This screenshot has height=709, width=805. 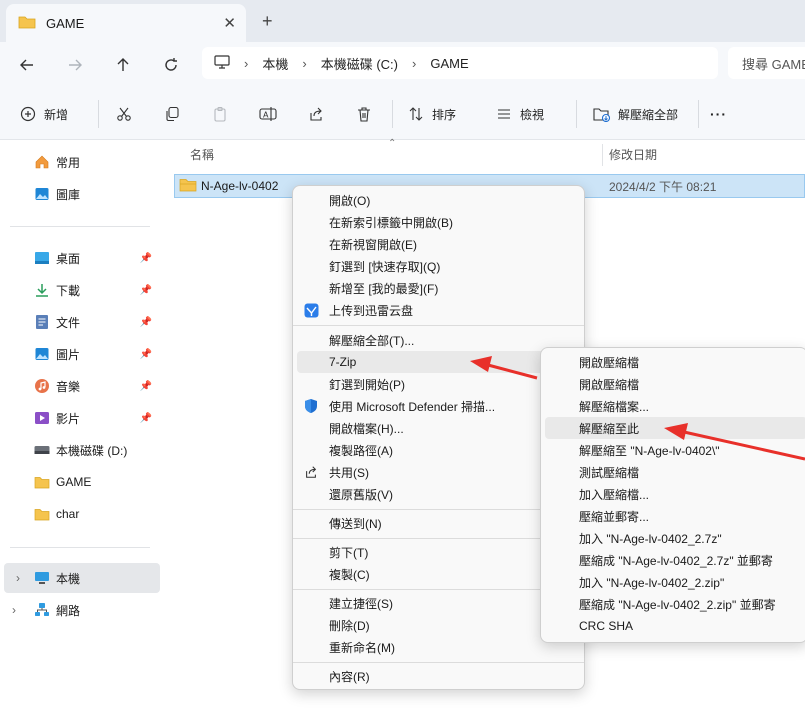 I want to click on annotation-arrow-7zip, so click(x=504, y=368).